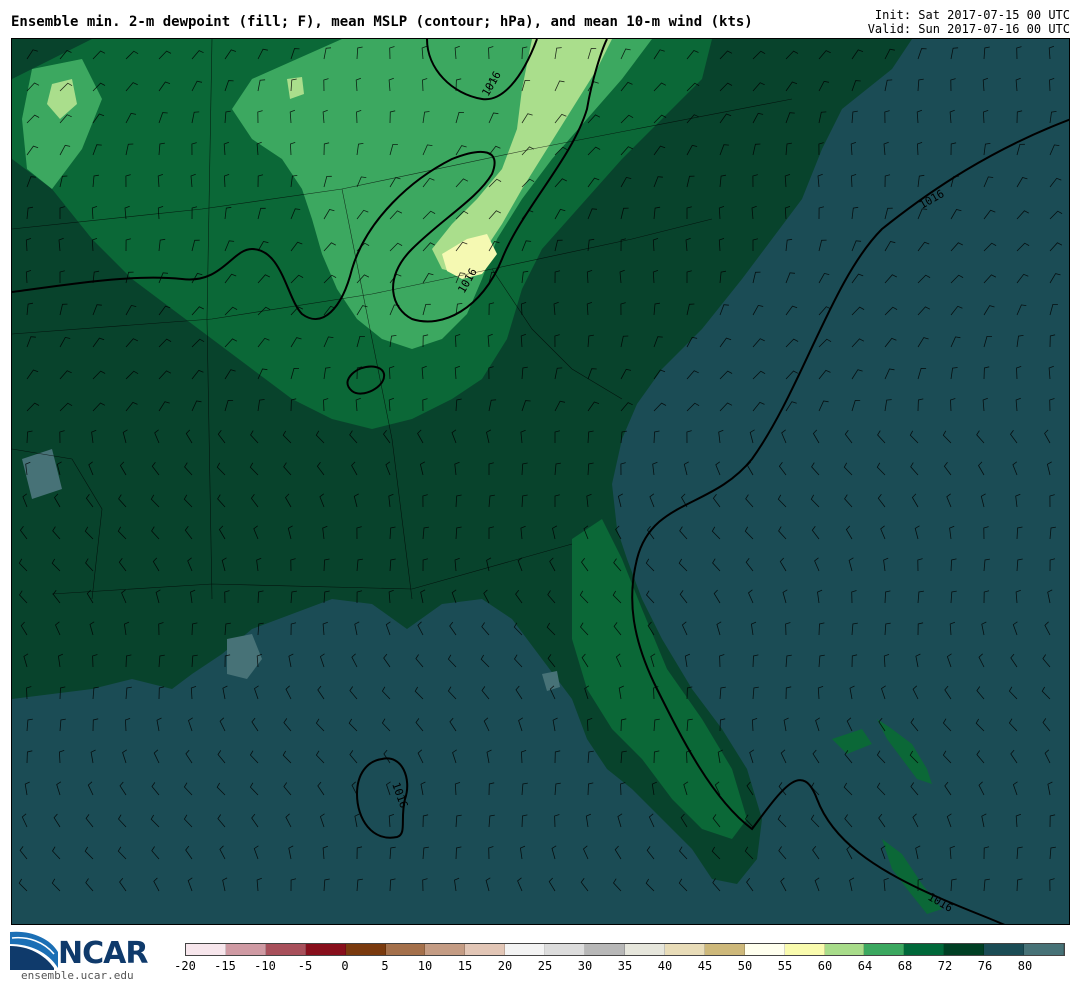 This screenshot has width=1080, height=988. Describe the element at coordinates (425, 966) in the screenshot. I see `colorbar-tick-label: 10` at that location.